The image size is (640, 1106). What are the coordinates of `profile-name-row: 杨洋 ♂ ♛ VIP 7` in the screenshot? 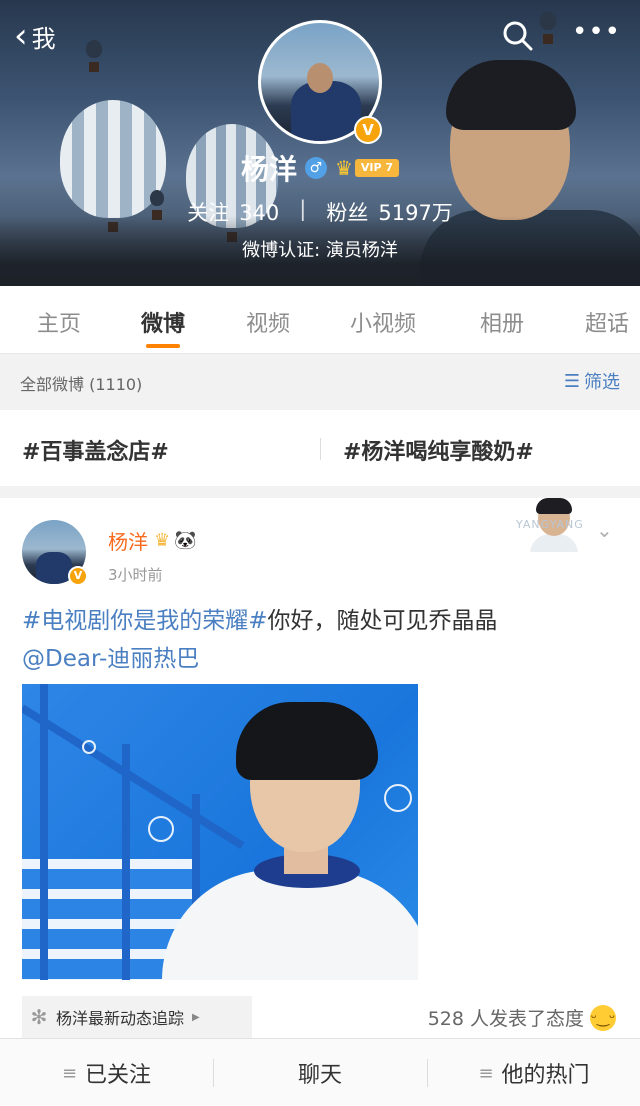 It's located at (320, 168).